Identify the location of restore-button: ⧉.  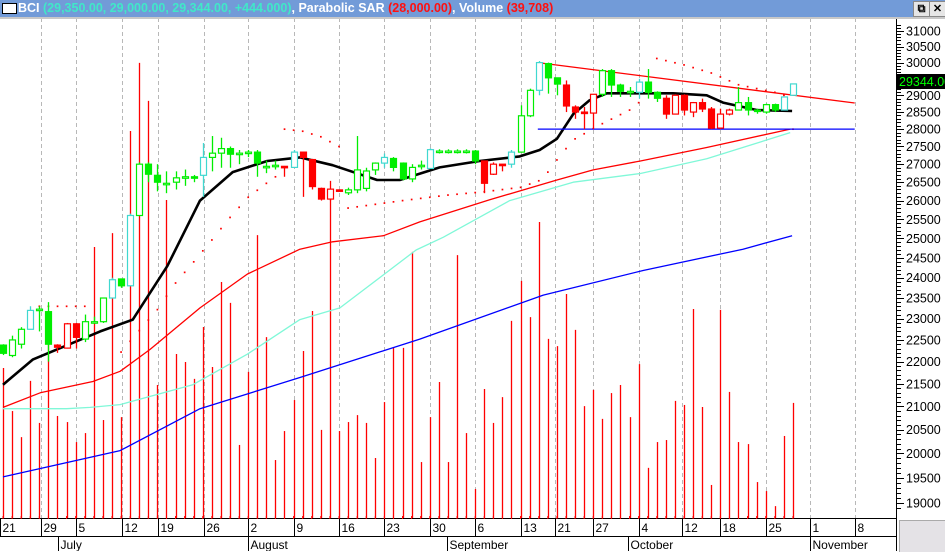
(921, 9).